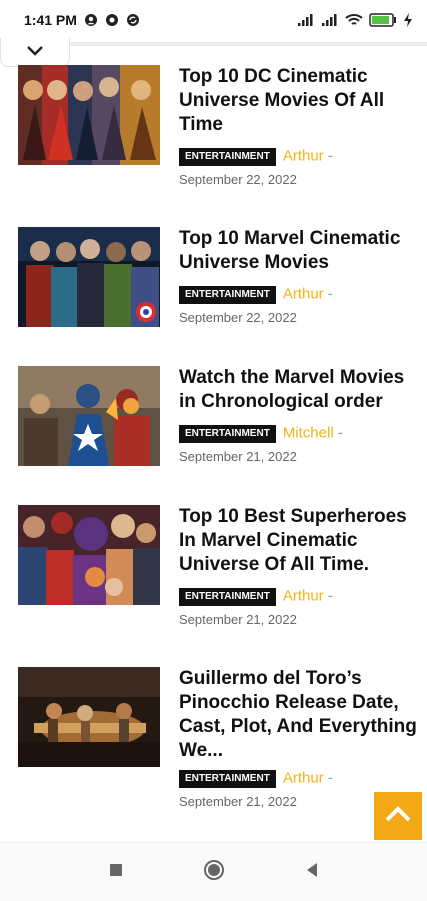 The height and width of the screenshot is (901, 427). I want to click on home-button, so click(214, 872).